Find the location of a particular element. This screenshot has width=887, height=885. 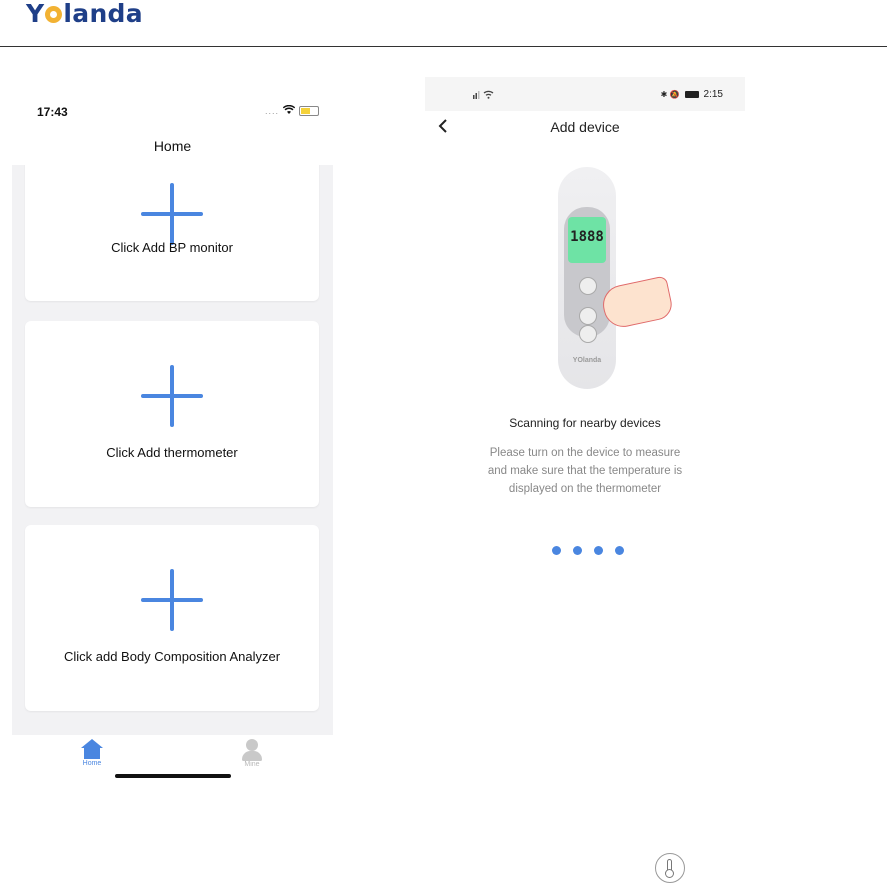

home-icon is located at coordinates (92, 749).